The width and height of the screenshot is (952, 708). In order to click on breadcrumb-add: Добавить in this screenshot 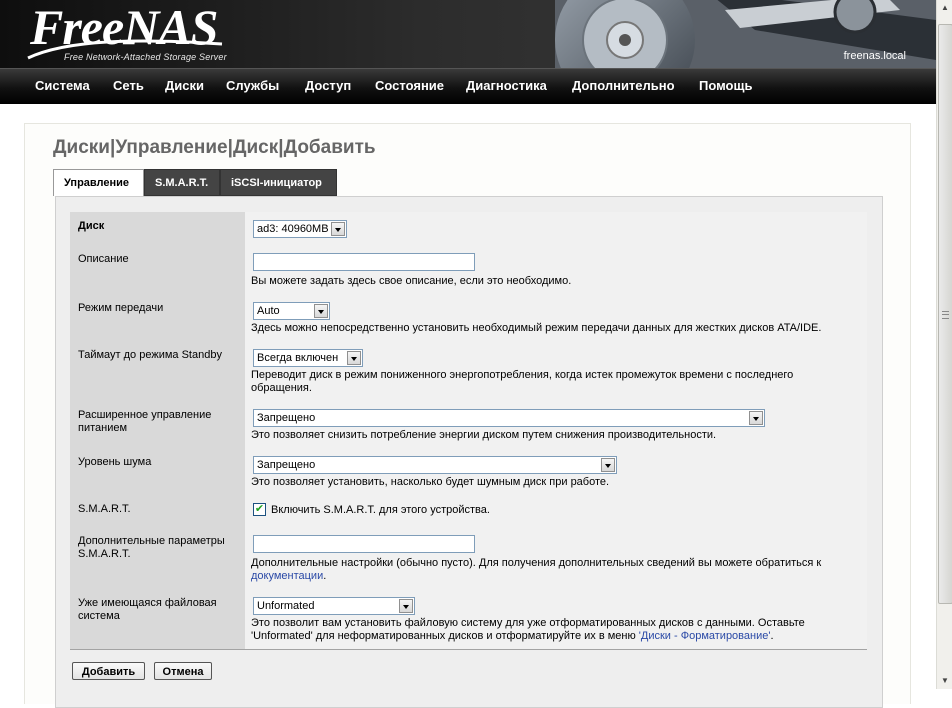, I will do `click(329, 147)`.